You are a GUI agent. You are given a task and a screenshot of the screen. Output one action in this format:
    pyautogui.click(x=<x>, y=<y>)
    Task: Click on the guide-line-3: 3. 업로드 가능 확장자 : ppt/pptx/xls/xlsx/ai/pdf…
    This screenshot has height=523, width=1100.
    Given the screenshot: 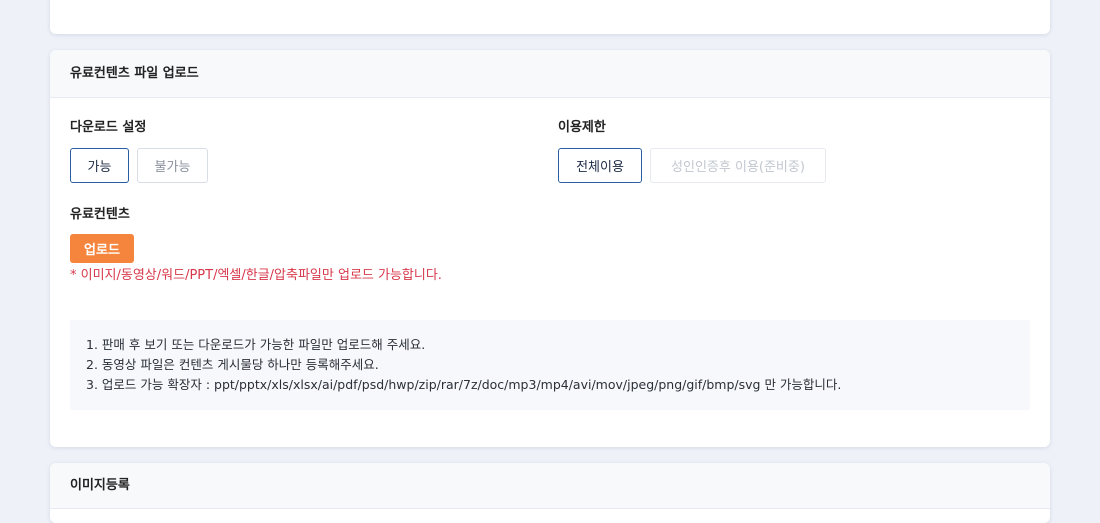 What is the action you would take?
    pyautogui.click(x=464, y=384)
    